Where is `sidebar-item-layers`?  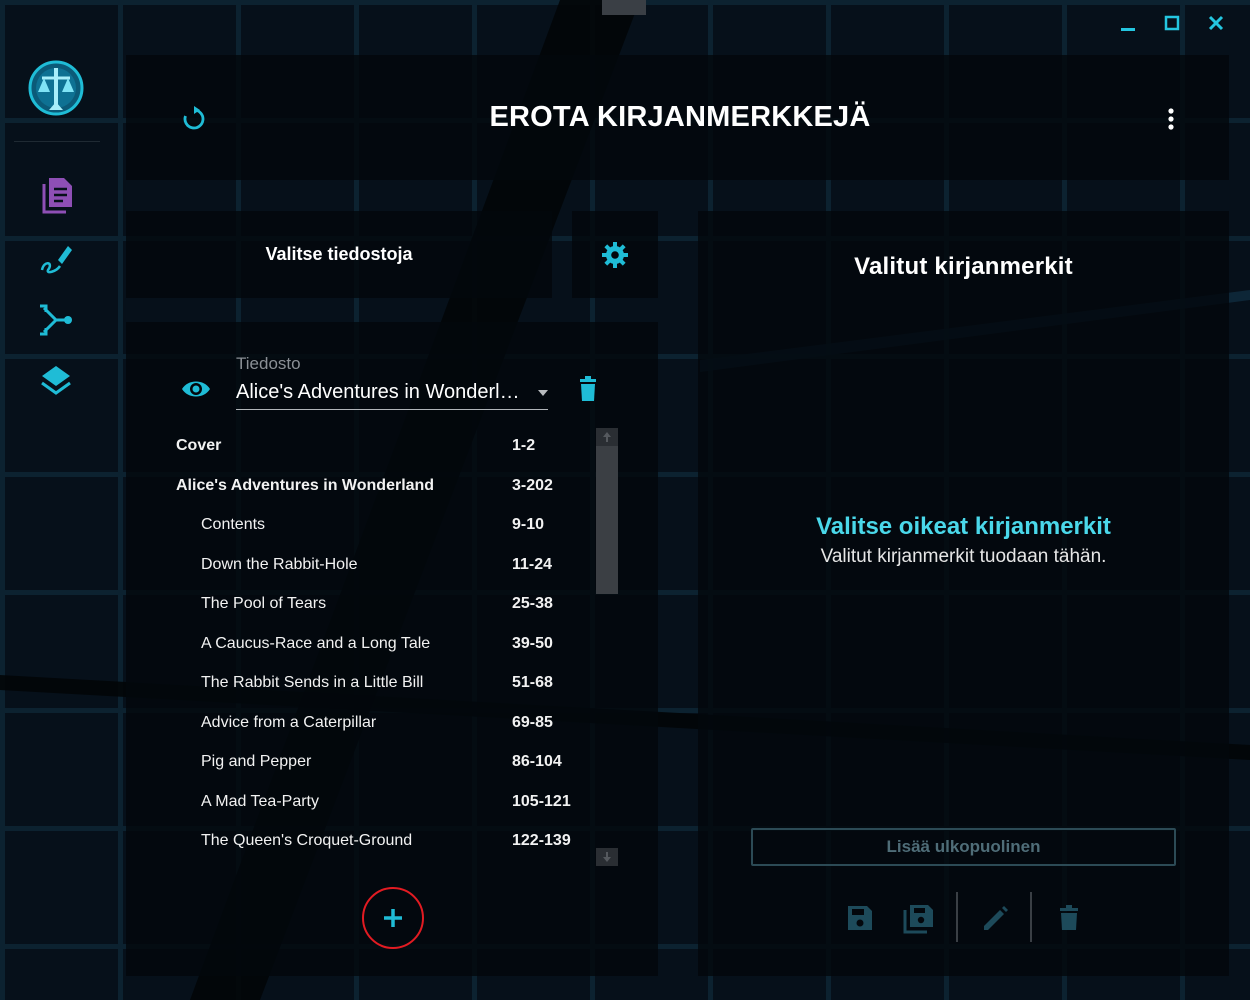
sidebar-item-layers is located at coordinates (56, 382).